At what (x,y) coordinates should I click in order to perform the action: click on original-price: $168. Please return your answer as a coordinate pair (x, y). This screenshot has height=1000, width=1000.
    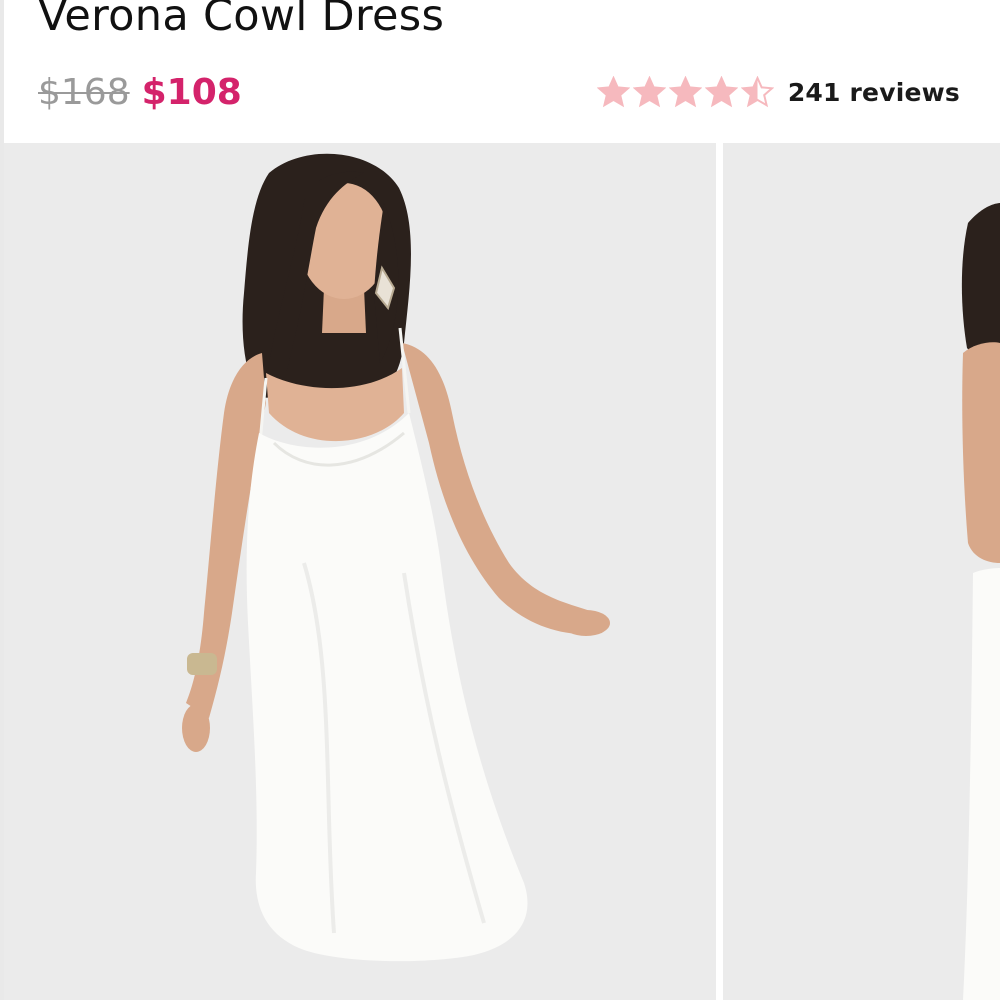
    Looking at the image, I should click on (84, 92).